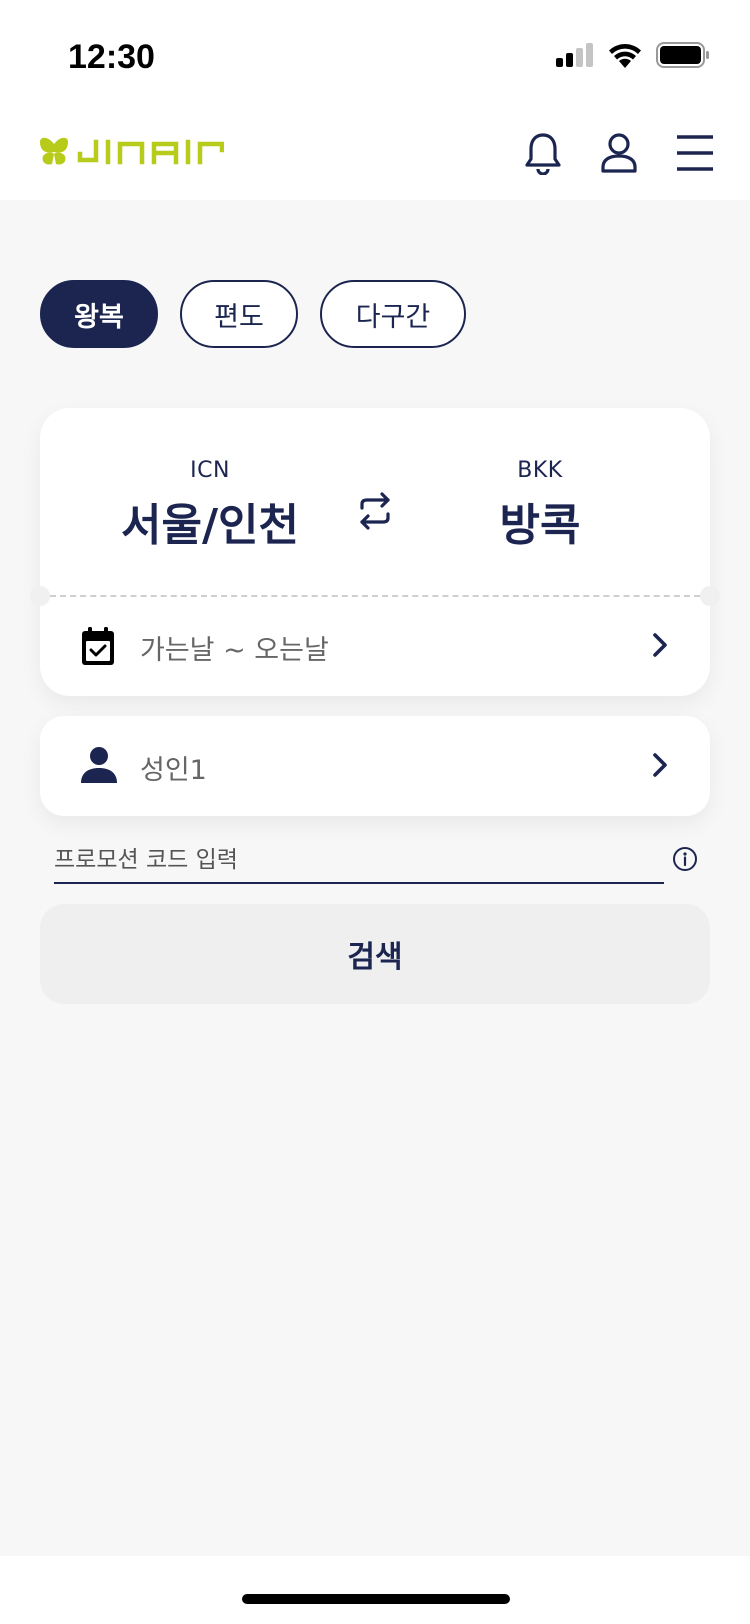 The width and height of the screenshot is (750, 1624). Describe the element at coordinates (683, 57) in the screenshot. I see `battery-icon` at that location.